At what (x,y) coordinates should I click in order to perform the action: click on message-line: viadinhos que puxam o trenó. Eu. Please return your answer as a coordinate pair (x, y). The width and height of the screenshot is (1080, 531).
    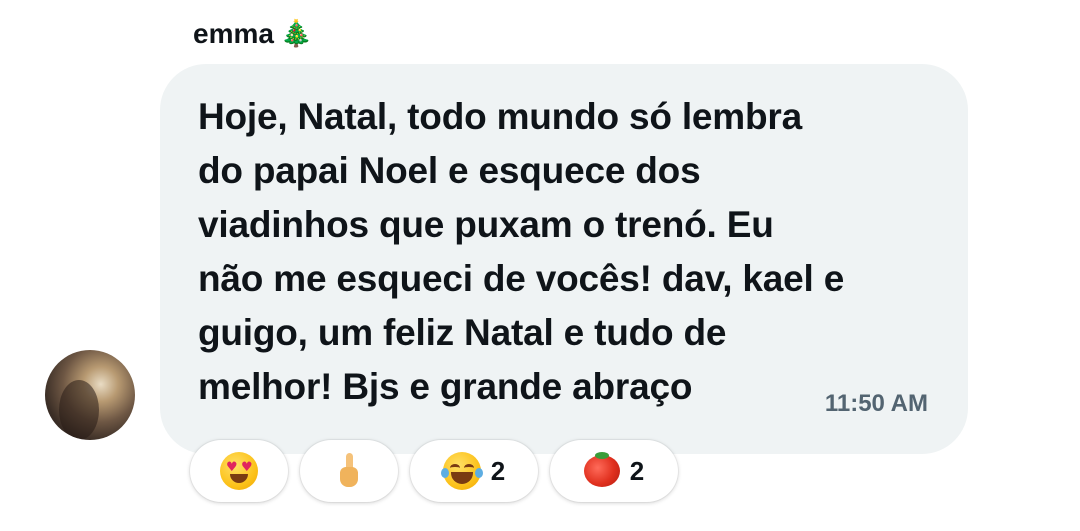
    Looking at the image, I should click on (486, 224).